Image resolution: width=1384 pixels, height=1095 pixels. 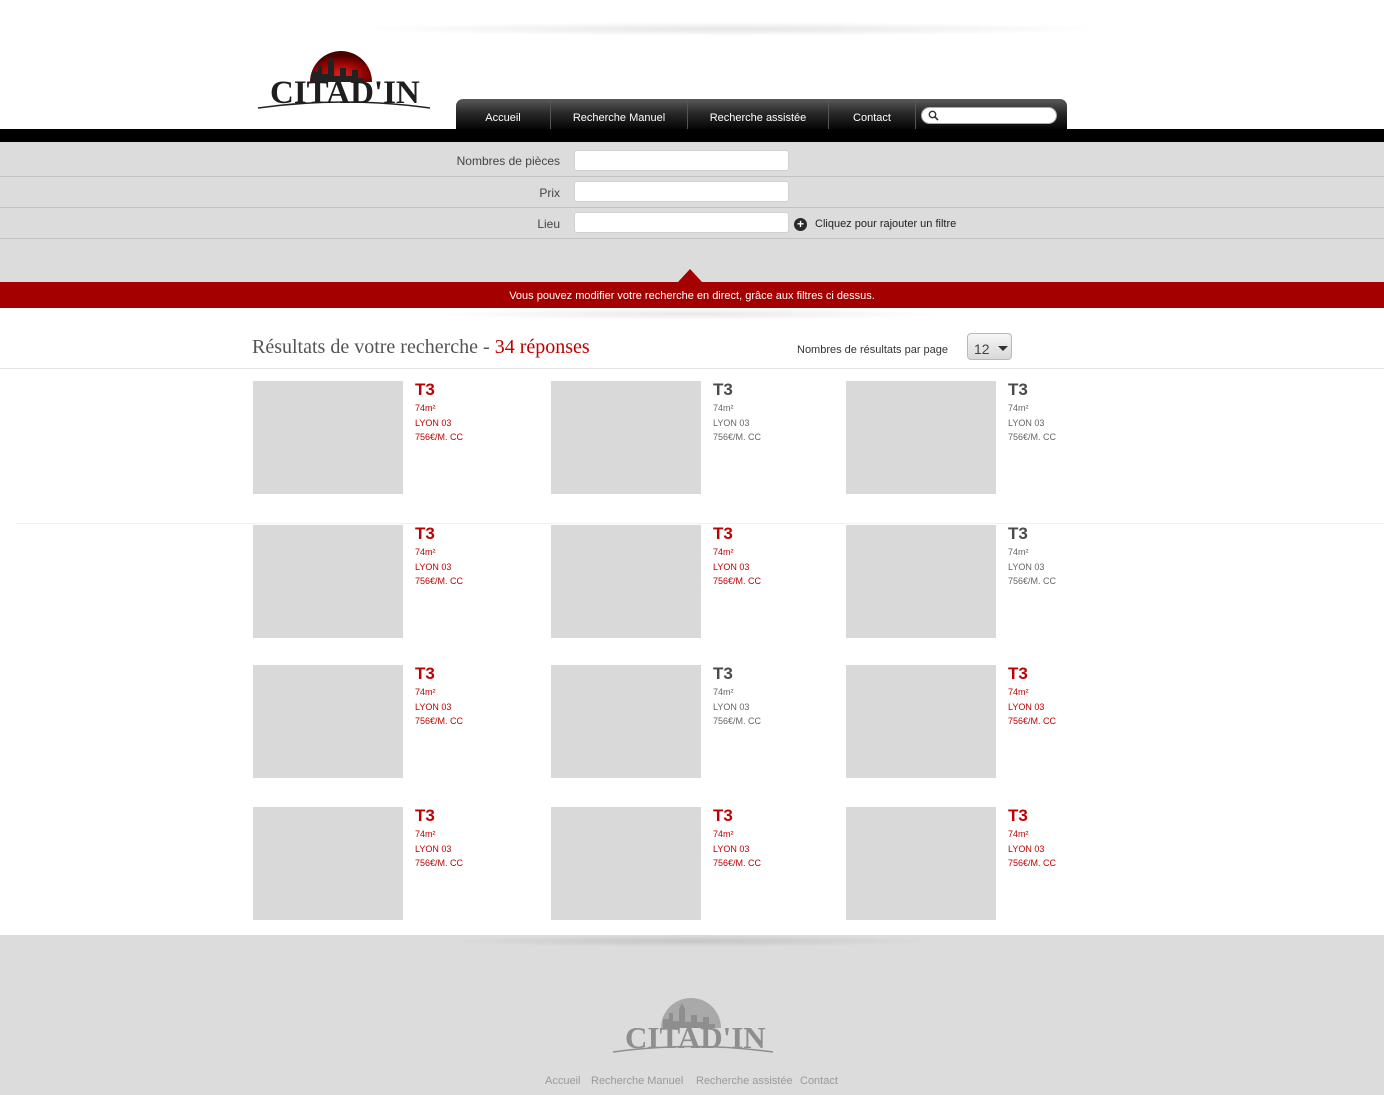 What do you see at coordinates (693, 1023) in the screenshot?
I see `footer-logo: CITAD'IN` at bounding box center [693, 1023].